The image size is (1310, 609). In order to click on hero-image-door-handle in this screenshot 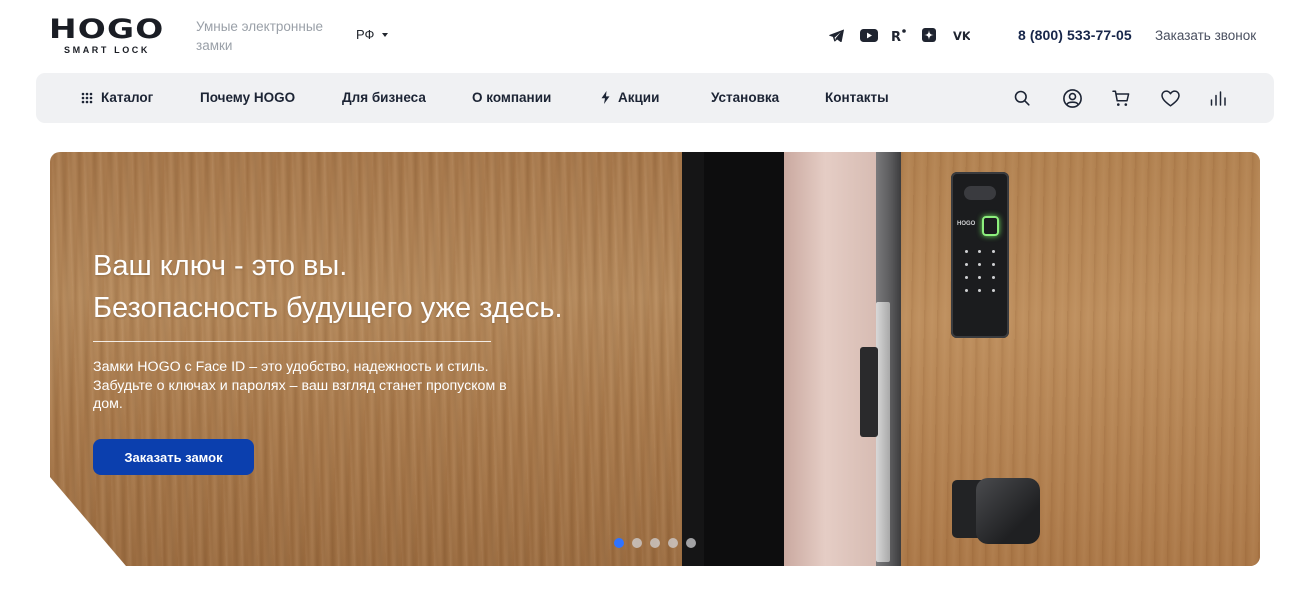, I will do `click(997, 512)`.